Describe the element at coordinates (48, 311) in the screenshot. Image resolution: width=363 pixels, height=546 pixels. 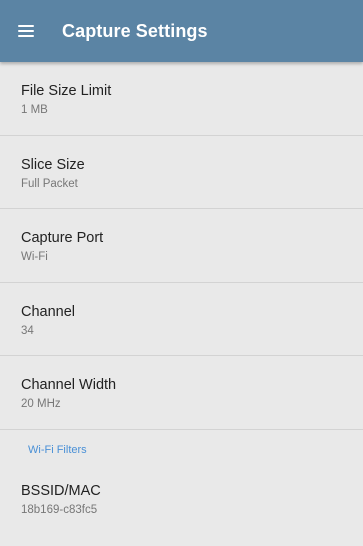
I see `setting-label: Channel` at that location.